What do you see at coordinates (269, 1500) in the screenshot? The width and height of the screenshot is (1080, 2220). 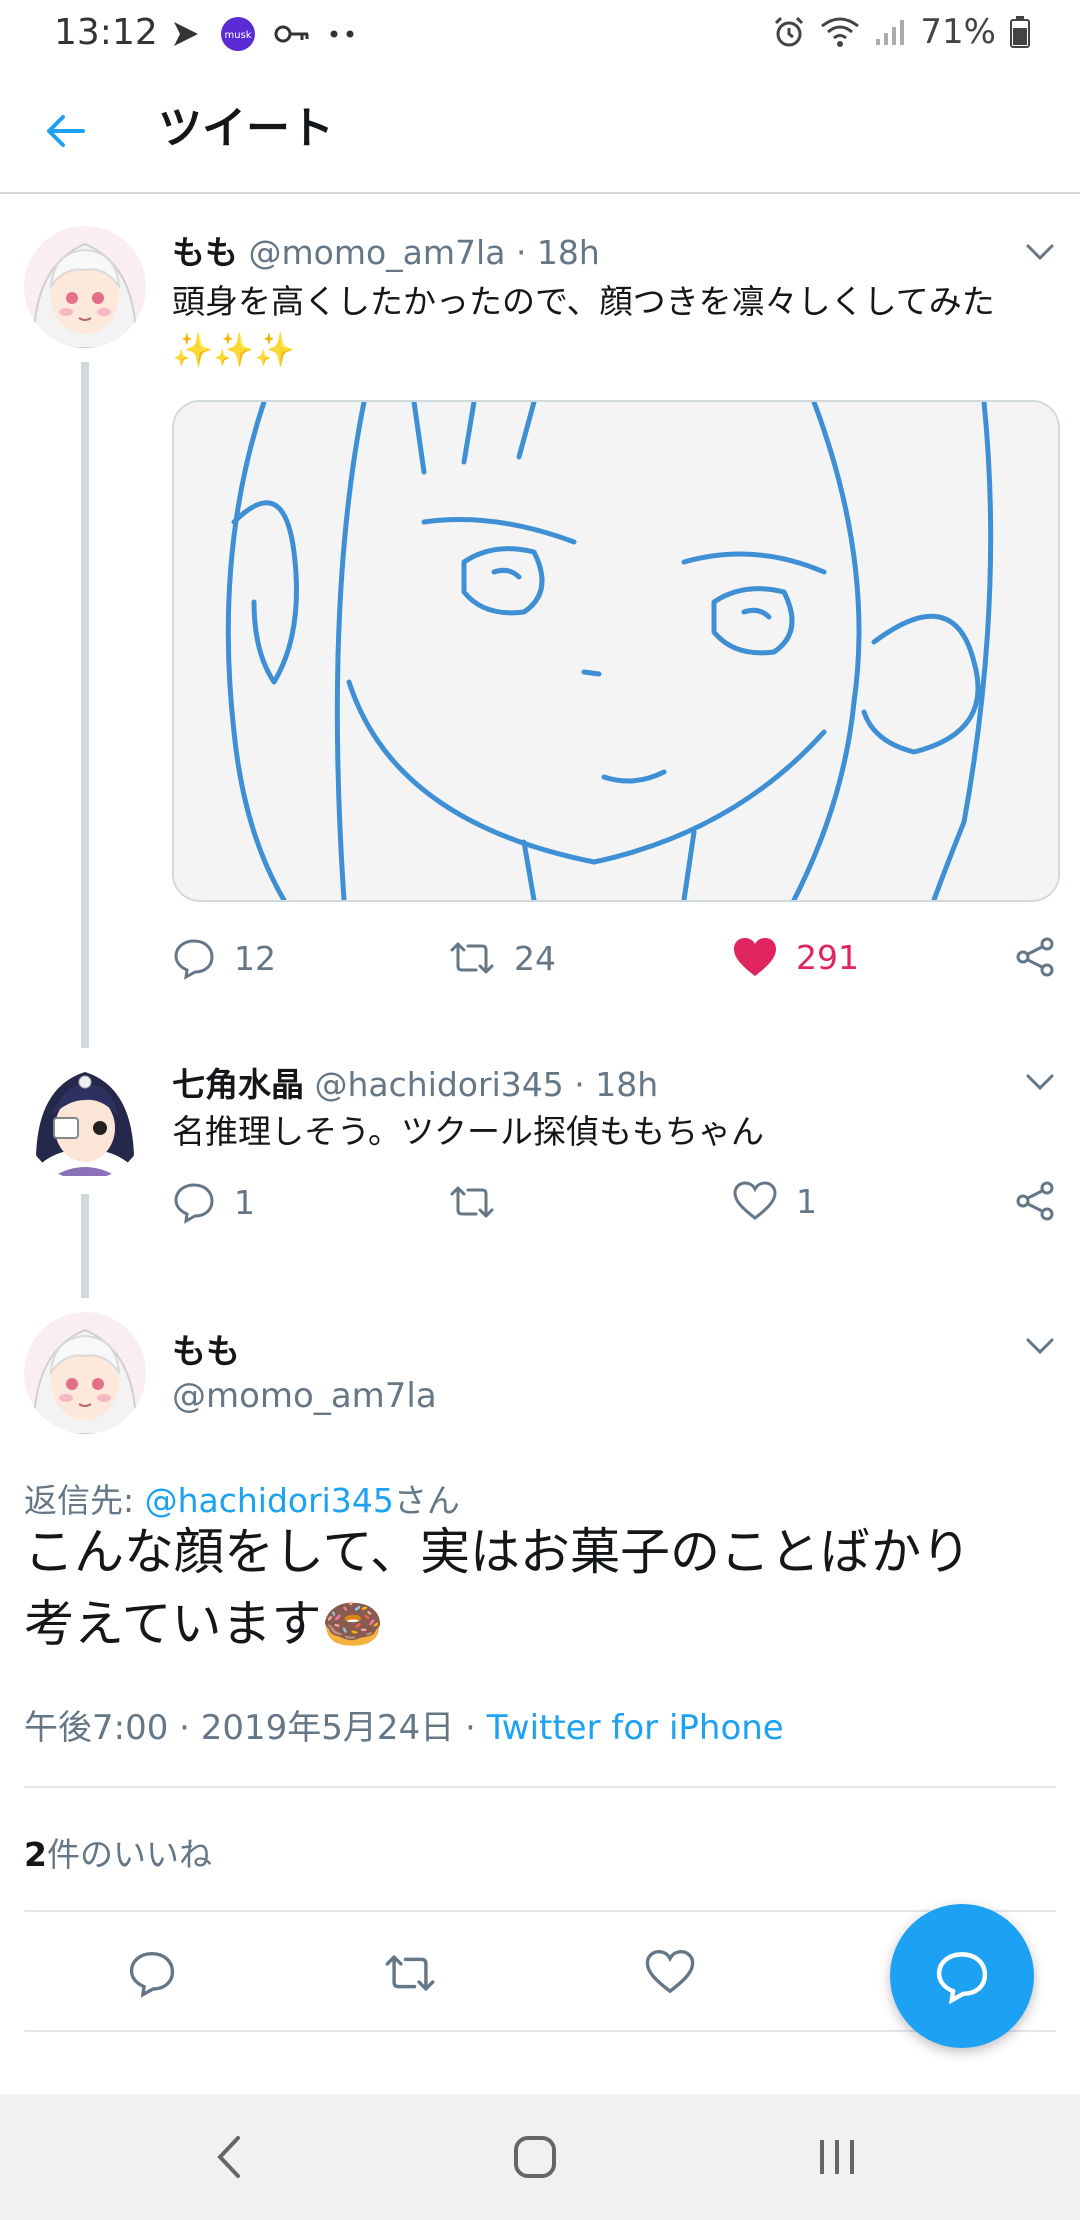 I see `reply-to-link: @hachidori345` at bounding box center [269, 1500].